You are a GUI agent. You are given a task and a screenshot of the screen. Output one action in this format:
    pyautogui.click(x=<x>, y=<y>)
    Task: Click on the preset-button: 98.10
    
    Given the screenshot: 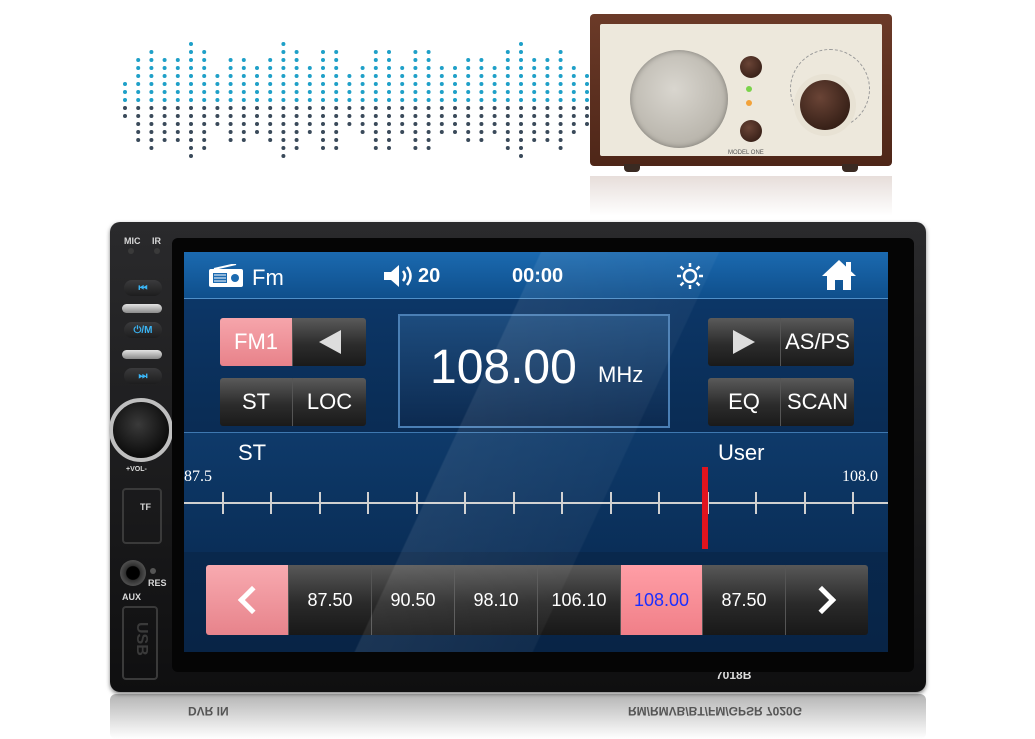 What is the action you would take?
    pyautogui.click(x=496, y=600)
    